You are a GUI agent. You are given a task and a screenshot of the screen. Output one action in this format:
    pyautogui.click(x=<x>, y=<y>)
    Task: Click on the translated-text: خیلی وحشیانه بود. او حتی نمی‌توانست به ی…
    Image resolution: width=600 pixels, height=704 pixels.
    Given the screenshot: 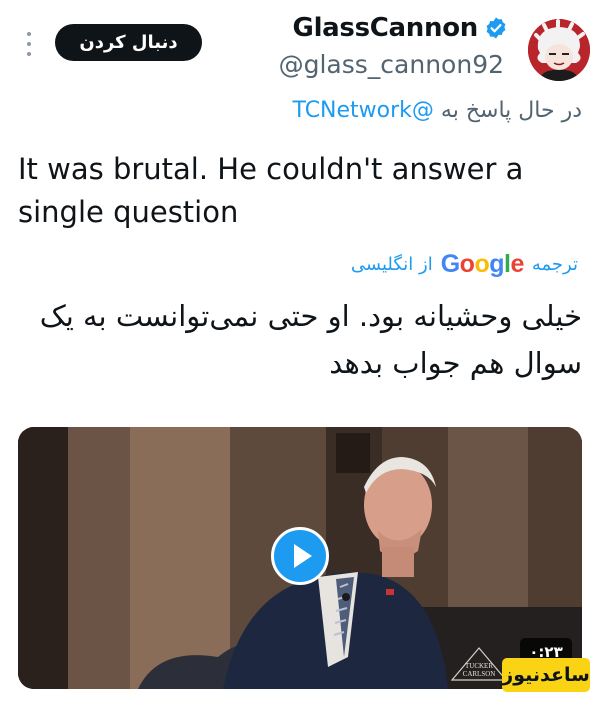 What is the action you would take?
    pyautogui.click(x=310, y=339)
    